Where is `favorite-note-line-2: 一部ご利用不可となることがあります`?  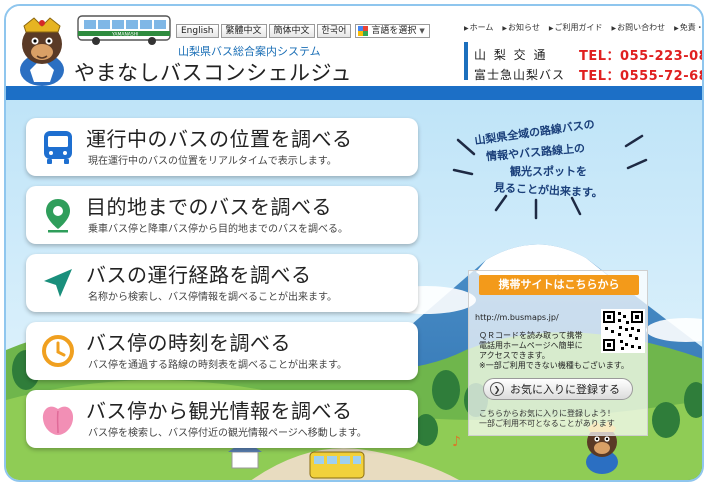
favorite-note-line-2: 一部ご利用不可となることがあります is located at coordinates (547, 423).